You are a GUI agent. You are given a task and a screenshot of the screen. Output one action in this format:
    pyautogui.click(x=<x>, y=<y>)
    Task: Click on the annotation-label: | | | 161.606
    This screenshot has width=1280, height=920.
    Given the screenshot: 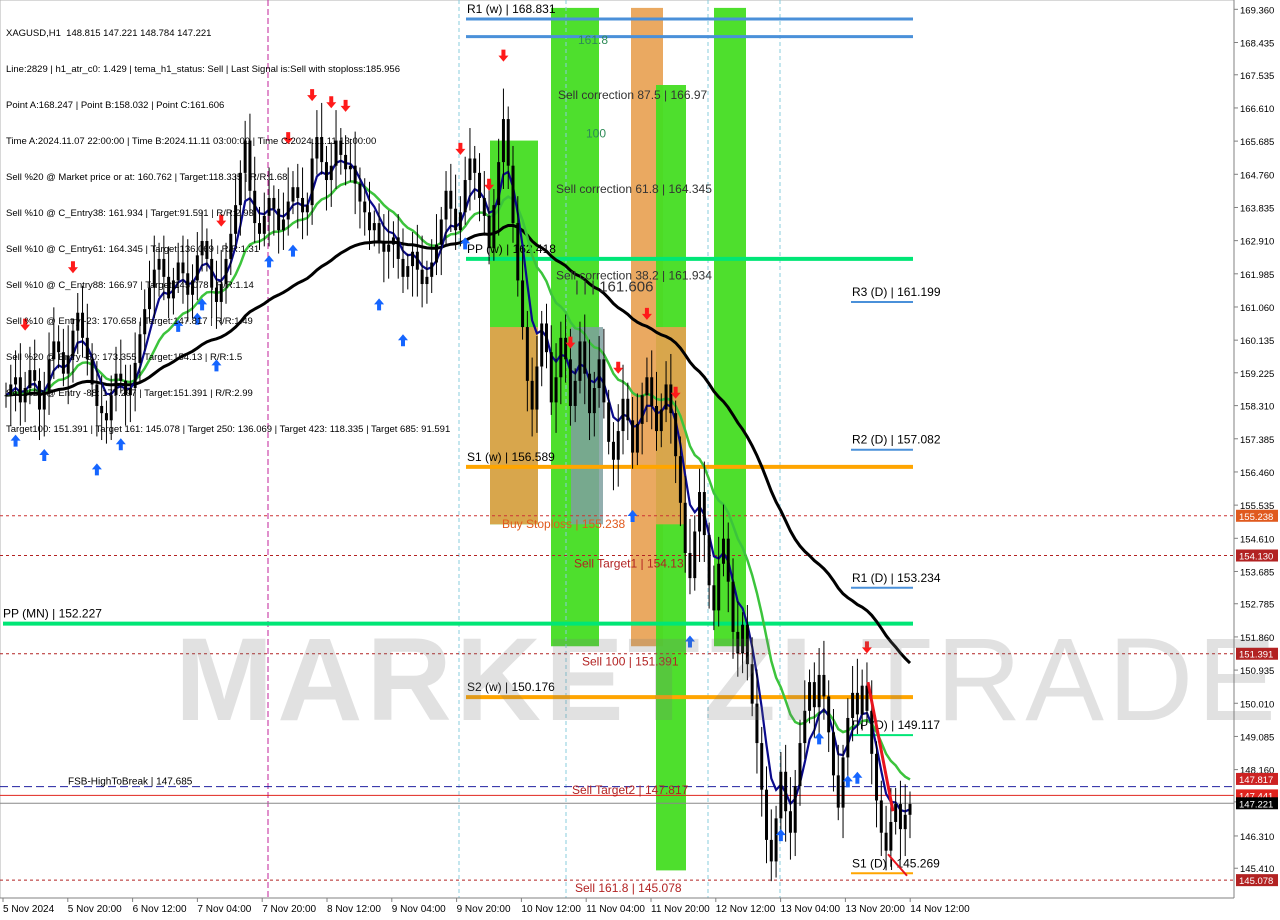 What is the action you would take?
    pyautogui.click(x=614, y=286)
    